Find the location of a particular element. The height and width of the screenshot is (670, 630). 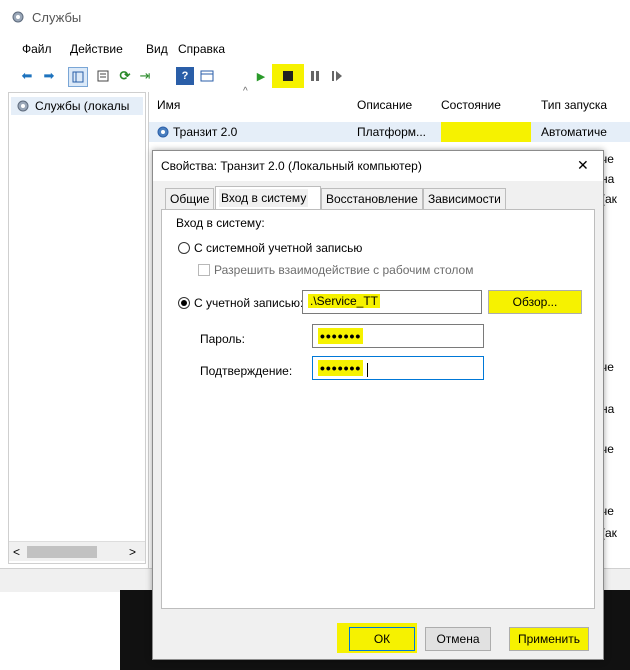

back-arrow-icon: ⬅ is located at coordinates (27, 76).